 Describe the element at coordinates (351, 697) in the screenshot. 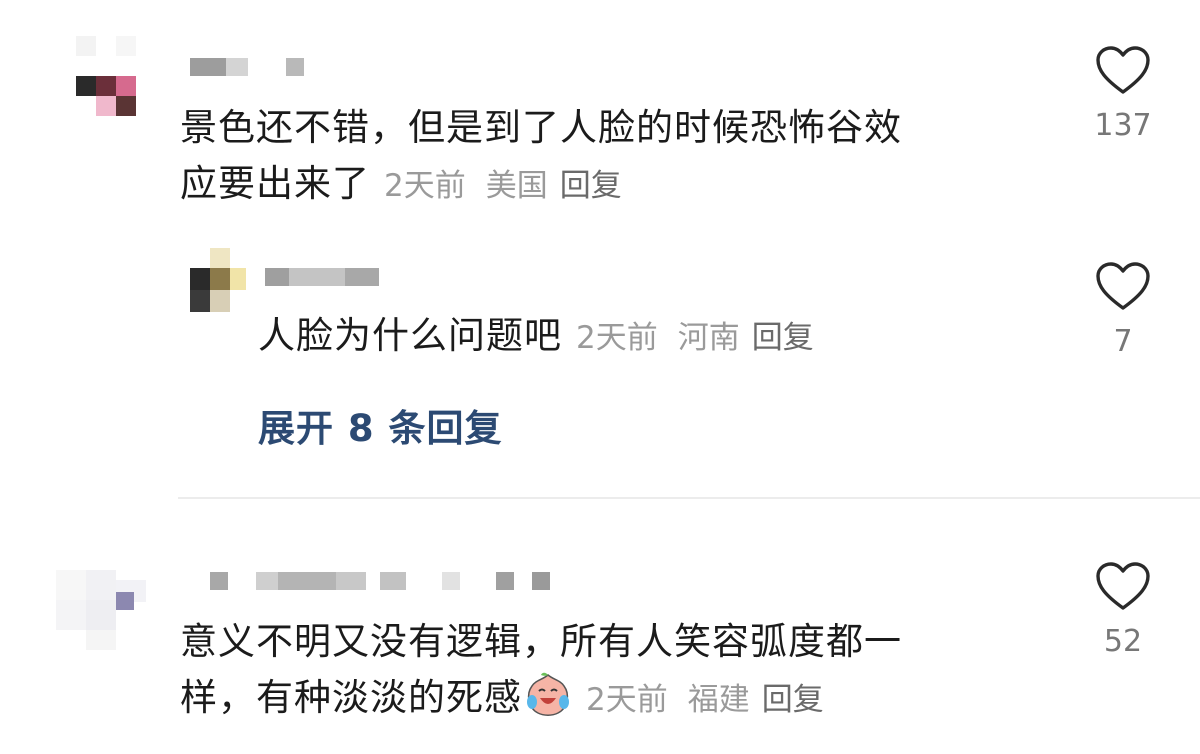

I see `comment-text-line2-content: 样，有种淡淡的死感` at that location.